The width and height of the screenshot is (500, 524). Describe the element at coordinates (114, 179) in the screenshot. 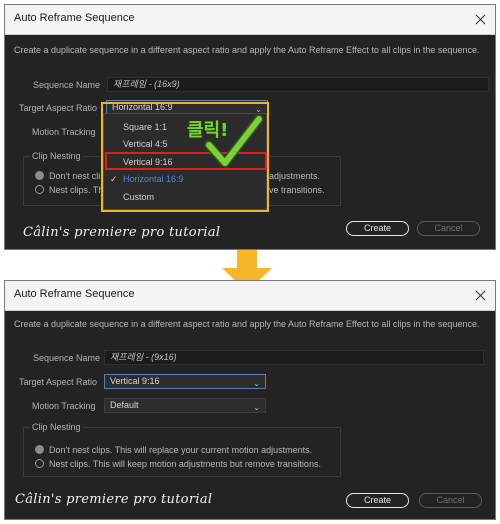

I see `checkmark-icon: ✓` at that location.